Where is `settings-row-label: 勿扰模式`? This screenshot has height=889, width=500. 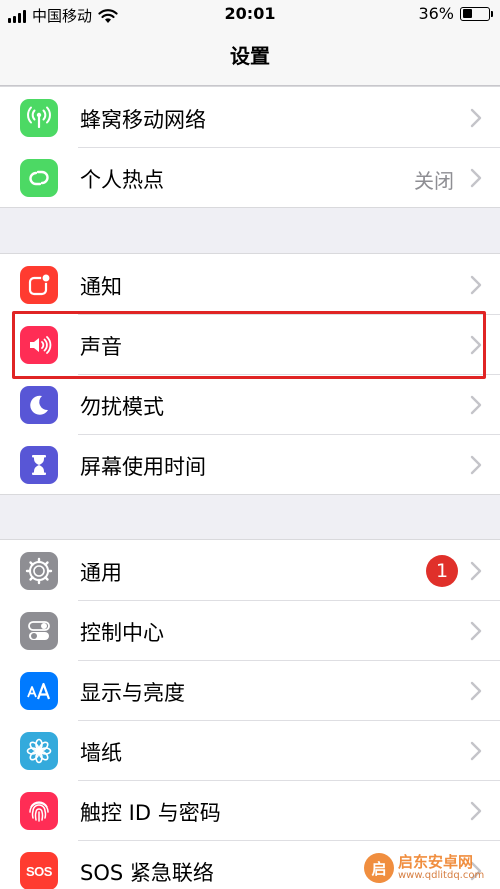 settings-row-label: 勿扰模式 is located at coordinates (122, 407).